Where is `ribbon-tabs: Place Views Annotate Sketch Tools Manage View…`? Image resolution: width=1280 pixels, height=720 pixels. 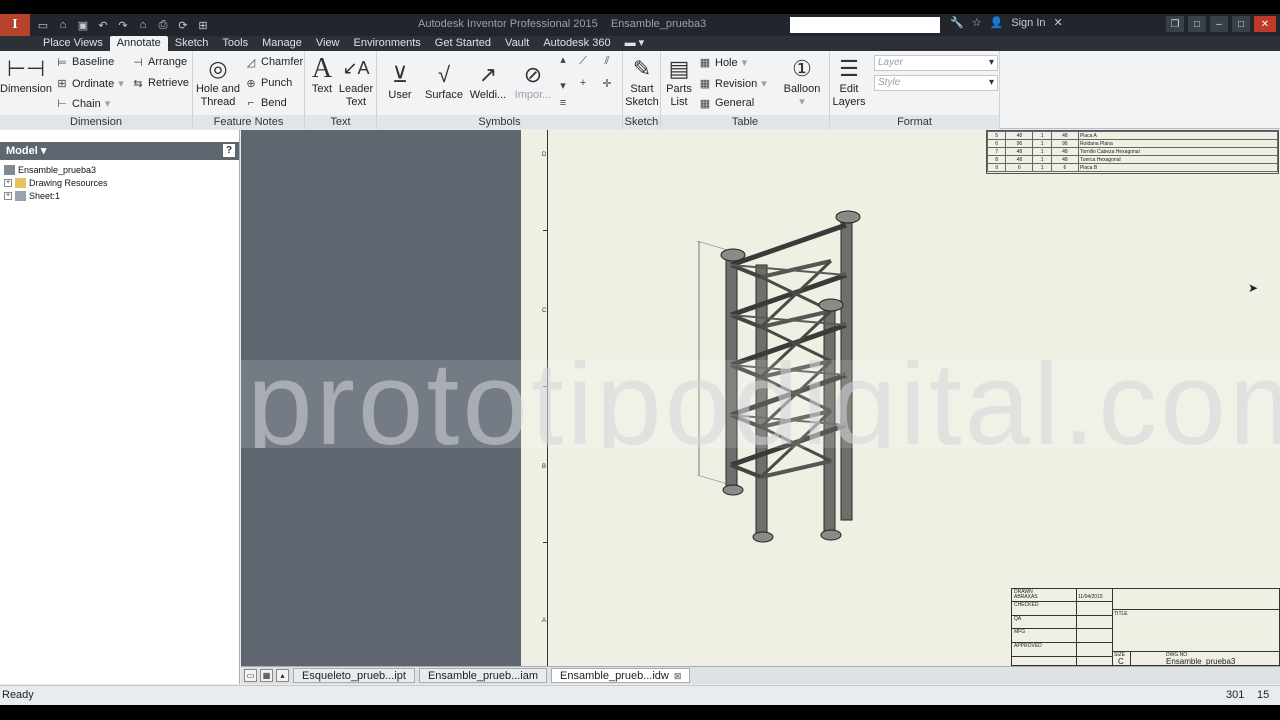 ribbon-tabs: Place Views Annotate Sketch Tools Manage View… is located at coordinates (640, 43).